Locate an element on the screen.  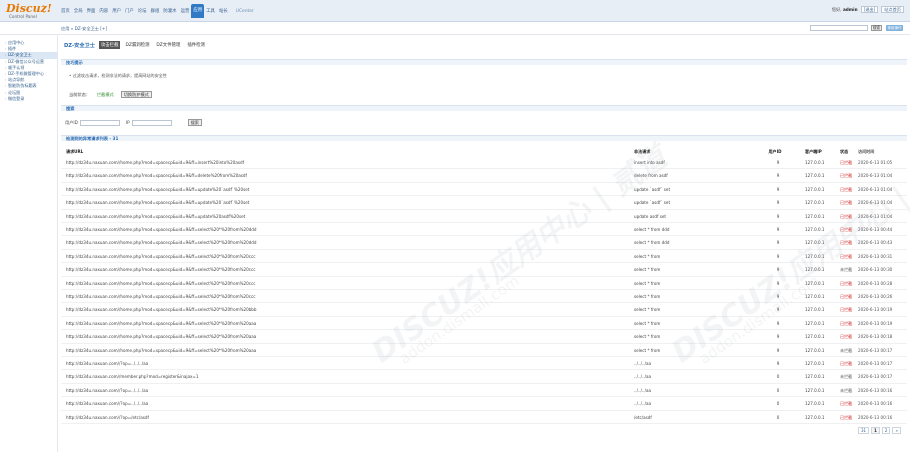
nav-item: 应用 is located at coordinates (198, 11).